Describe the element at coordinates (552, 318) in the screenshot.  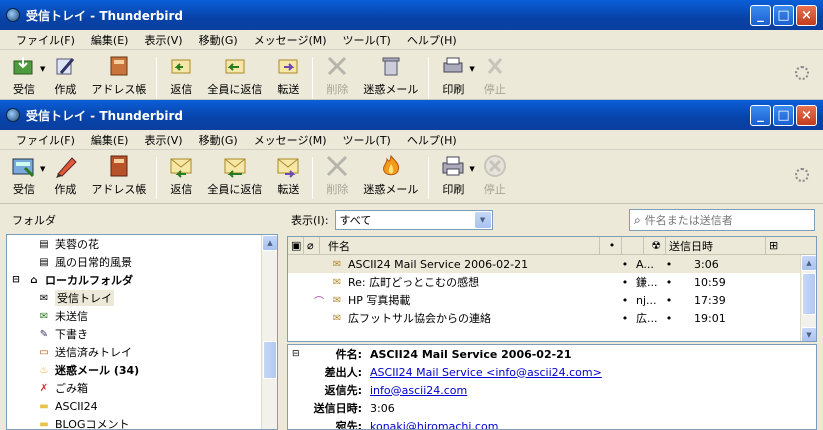
I see `message-row: ✉ 広フットサル協会からの連絡 • 広... • 19:01` at that location.